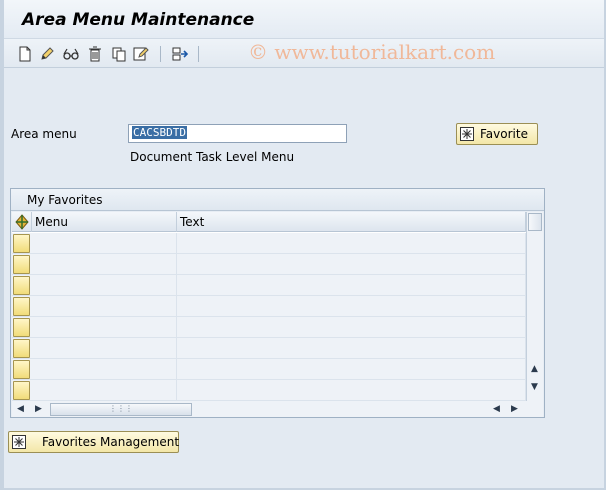 This screenshot has width=606, height=490. What do you see at coordinates (351, 222) in the screenshot?
I see `column-header-text: Text` at bounding box center [351, 222].